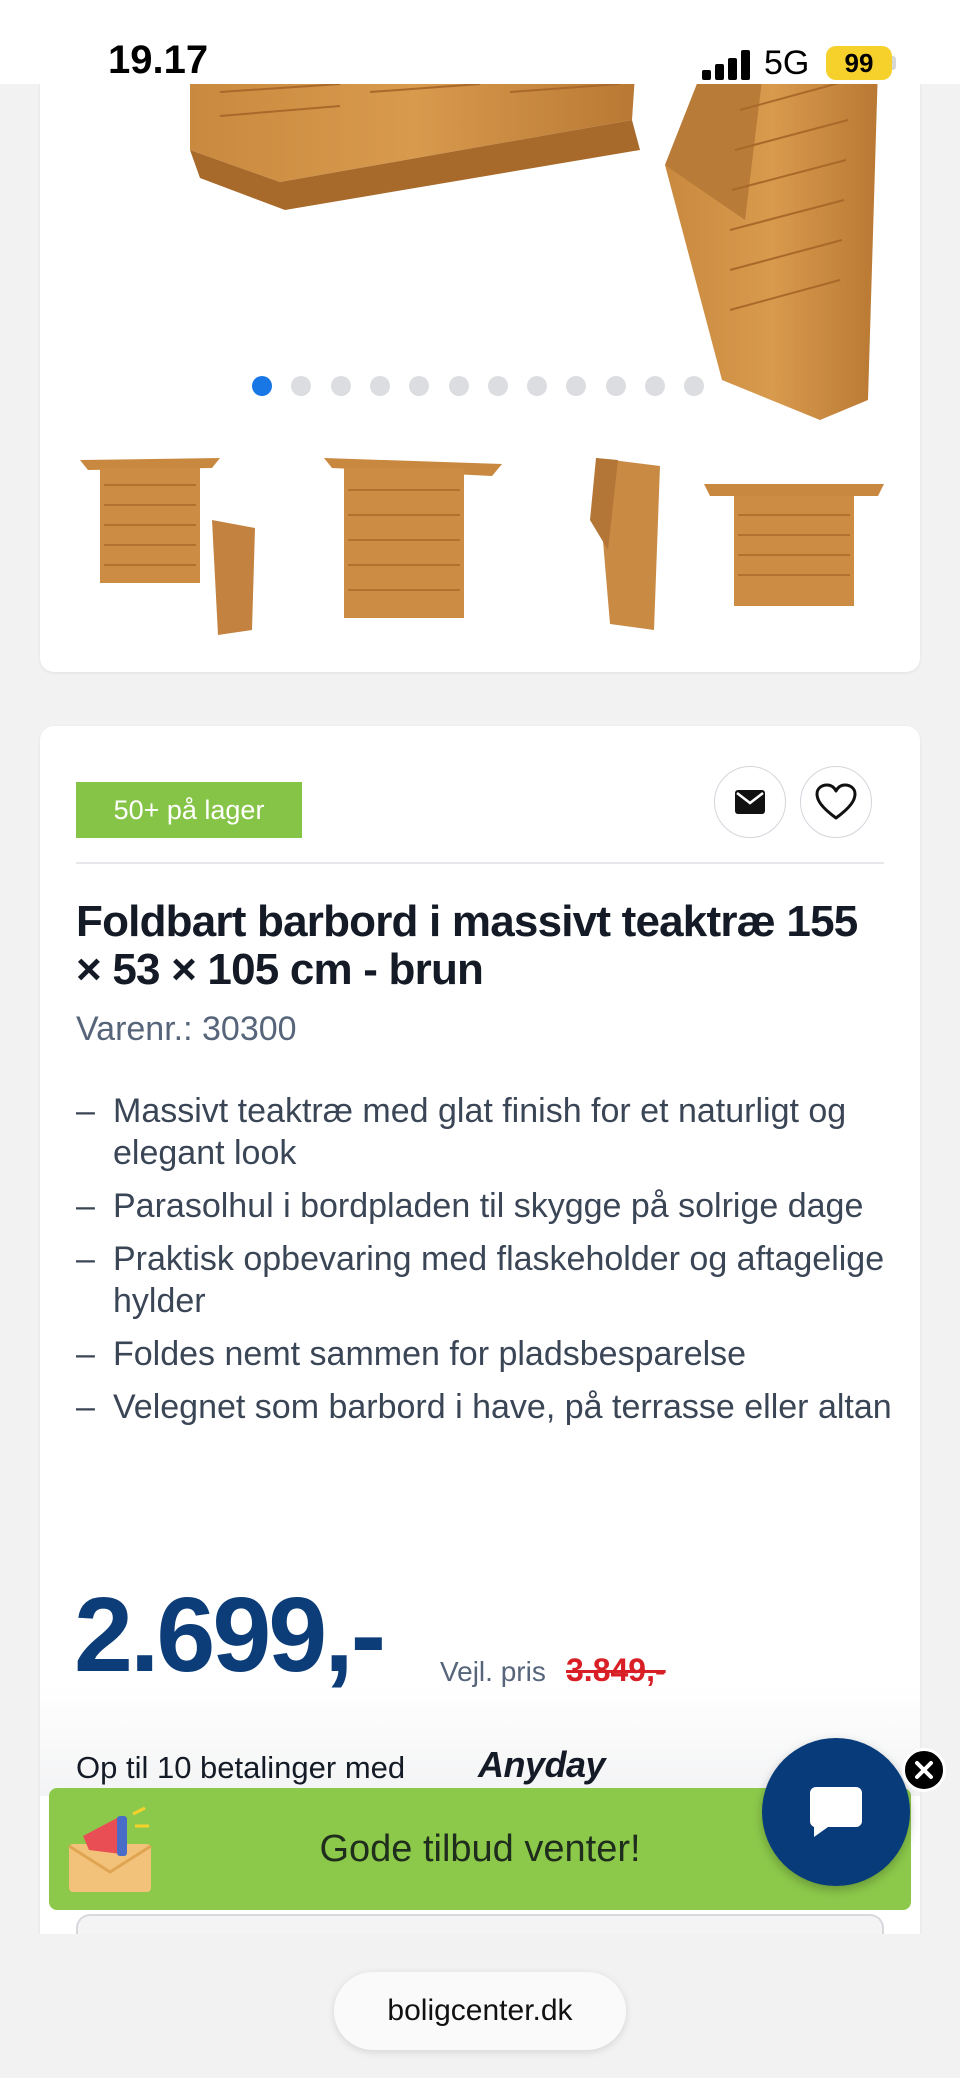 This screenshot has width=960, height=2078. What do you see at coordinates (493, 1671) in the screenshot?
I see `recommended-price-label: Vejl. pris` at bounding box center [493, 1671].